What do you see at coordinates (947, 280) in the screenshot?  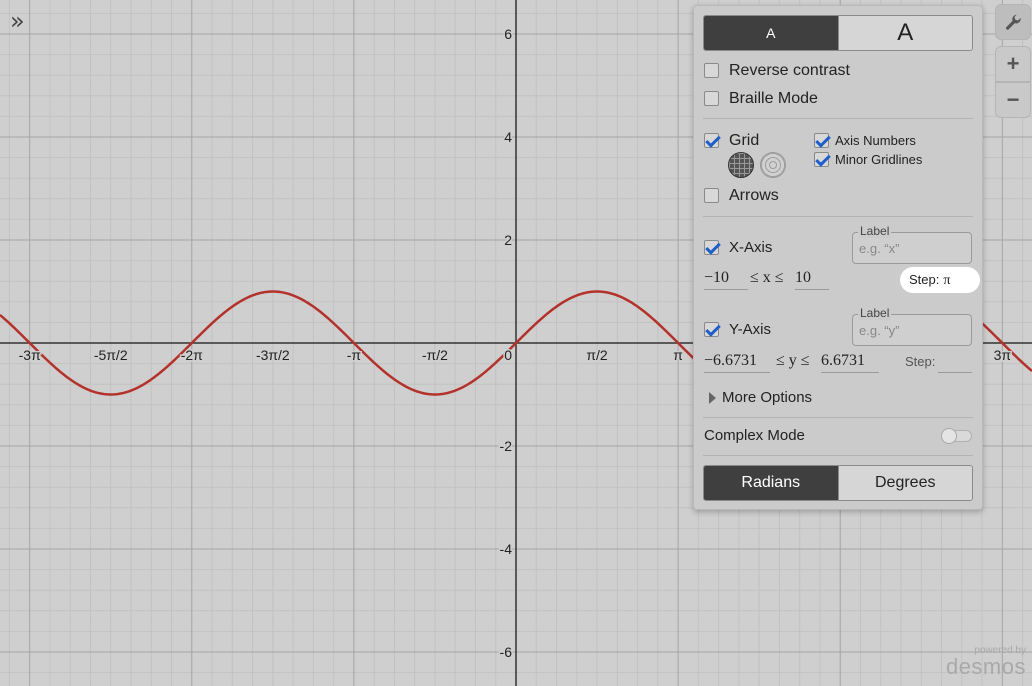 I see `x-step-value: π` at bounding box center [947, 280].